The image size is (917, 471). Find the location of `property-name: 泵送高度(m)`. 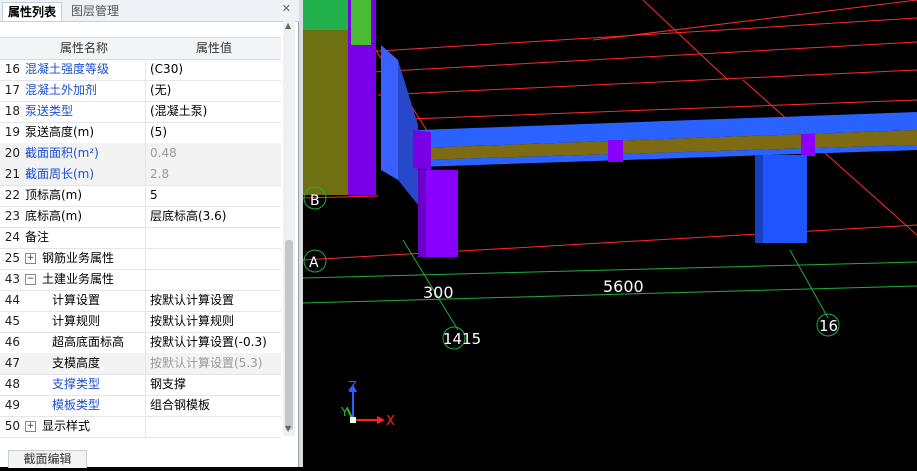

property-name: 泵送高度(m) is located at coordinates (84, 132).